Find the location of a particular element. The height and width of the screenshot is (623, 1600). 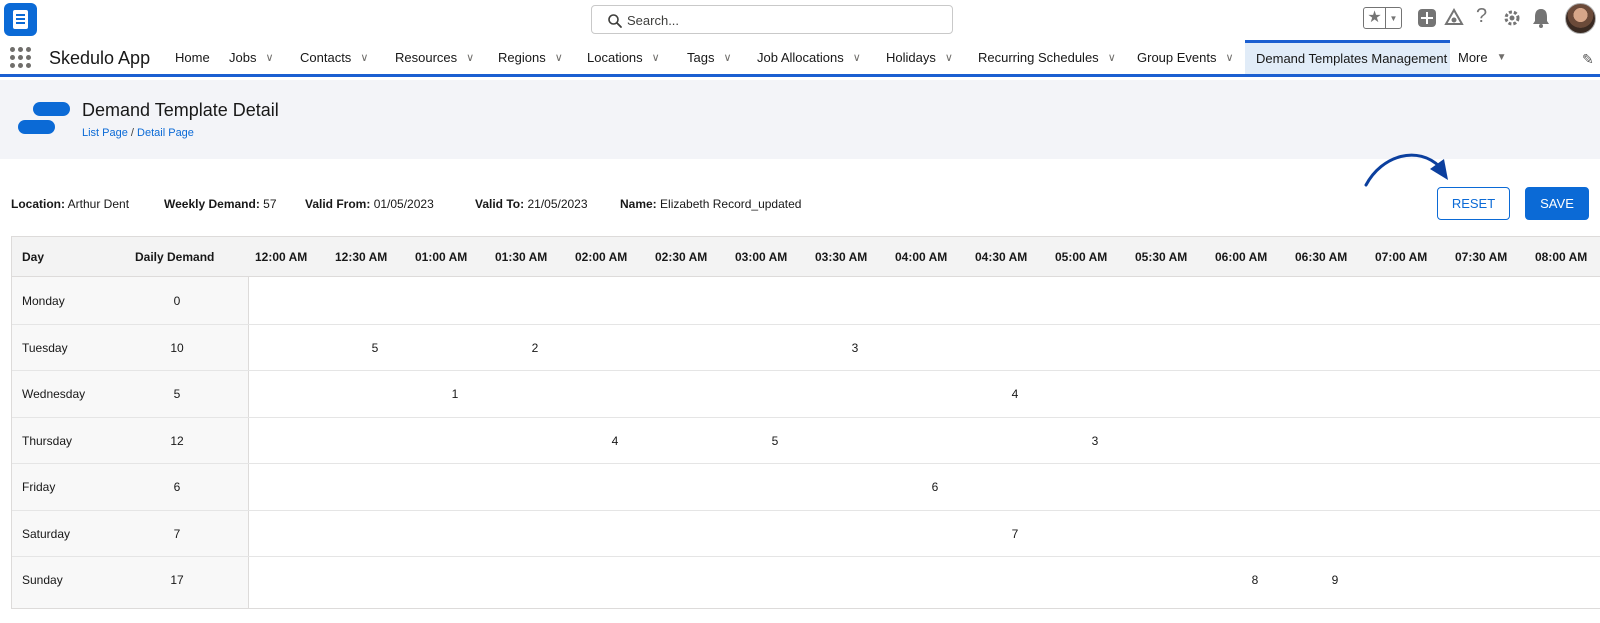

trailhead-icon is located at coordinates (1454, 18).